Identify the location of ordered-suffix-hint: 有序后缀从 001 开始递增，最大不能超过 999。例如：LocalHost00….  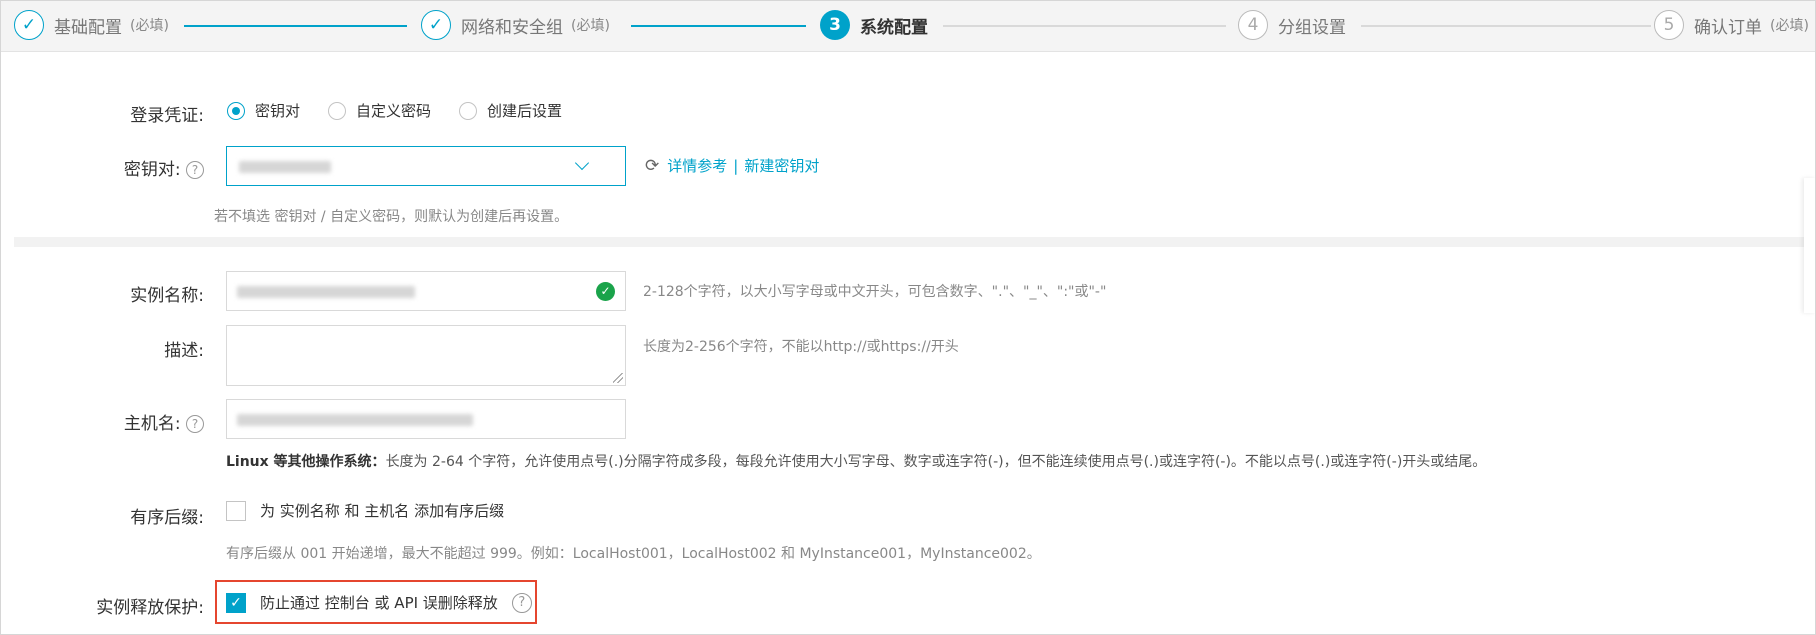
(633, 554).